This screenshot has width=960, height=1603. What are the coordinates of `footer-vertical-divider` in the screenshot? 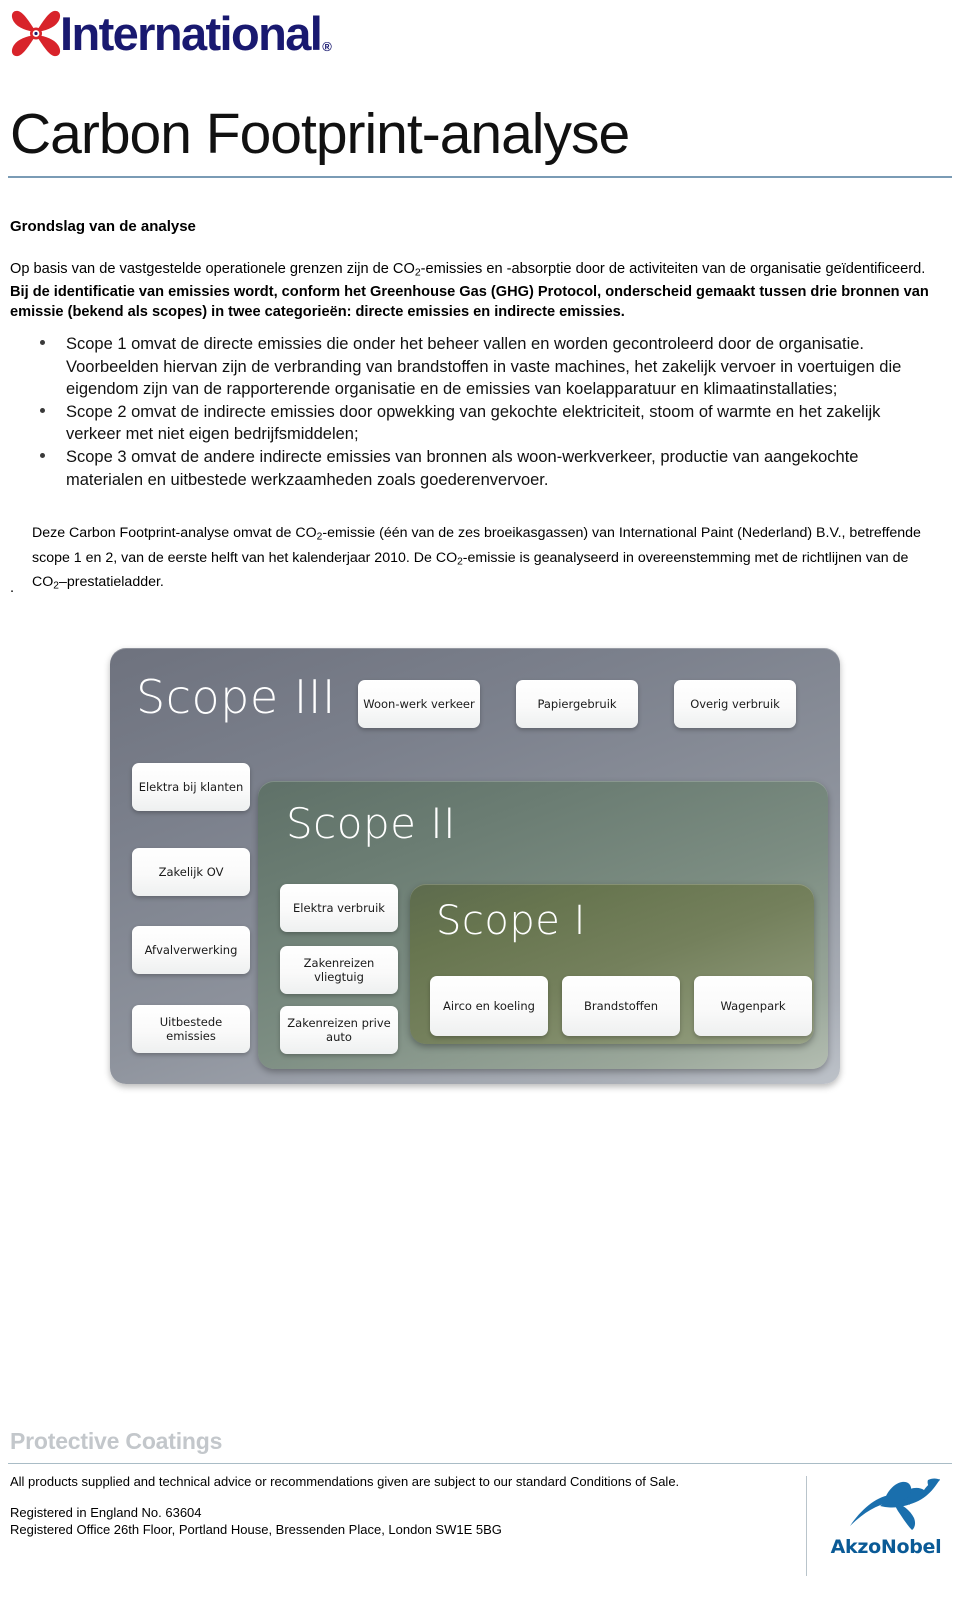 It's located at (806, 1526).